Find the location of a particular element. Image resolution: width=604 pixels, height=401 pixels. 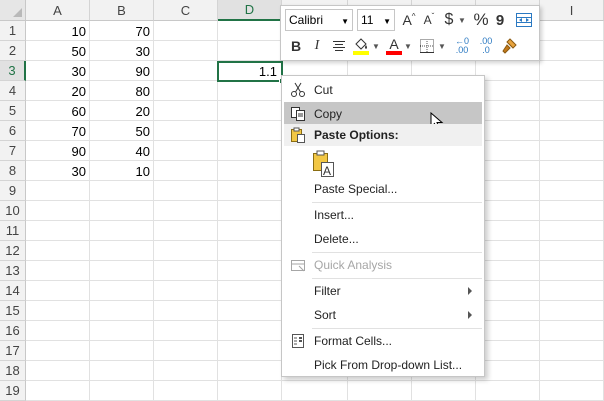

align-center-button is located at coordinates (339, 46).